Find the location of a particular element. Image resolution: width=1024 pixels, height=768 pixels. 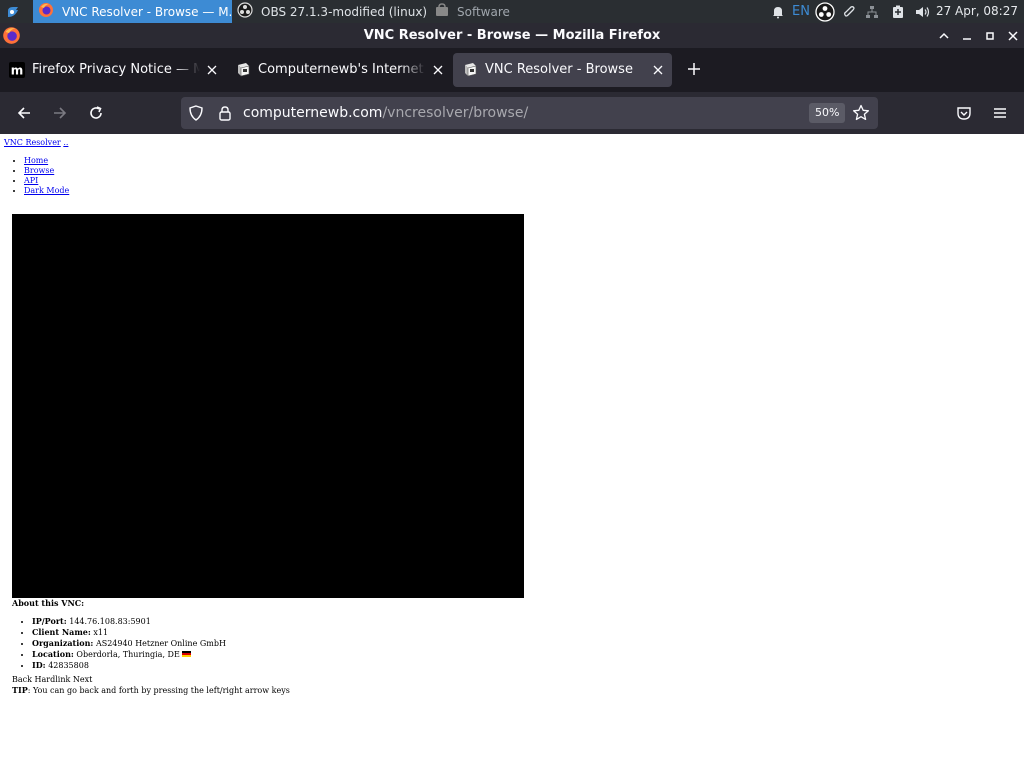

application-launcher-icon is located at coordinates (13, 11).